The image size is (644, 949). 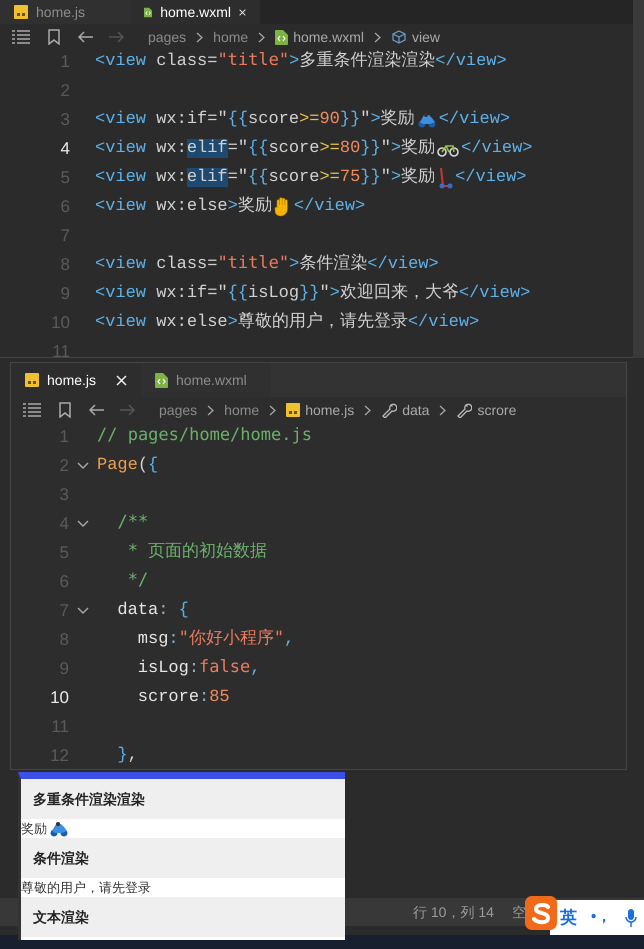 What do you see at coordinates (59, 697) in the screenshot?
I see `line-number: 10` at bounding box center [59, 697].